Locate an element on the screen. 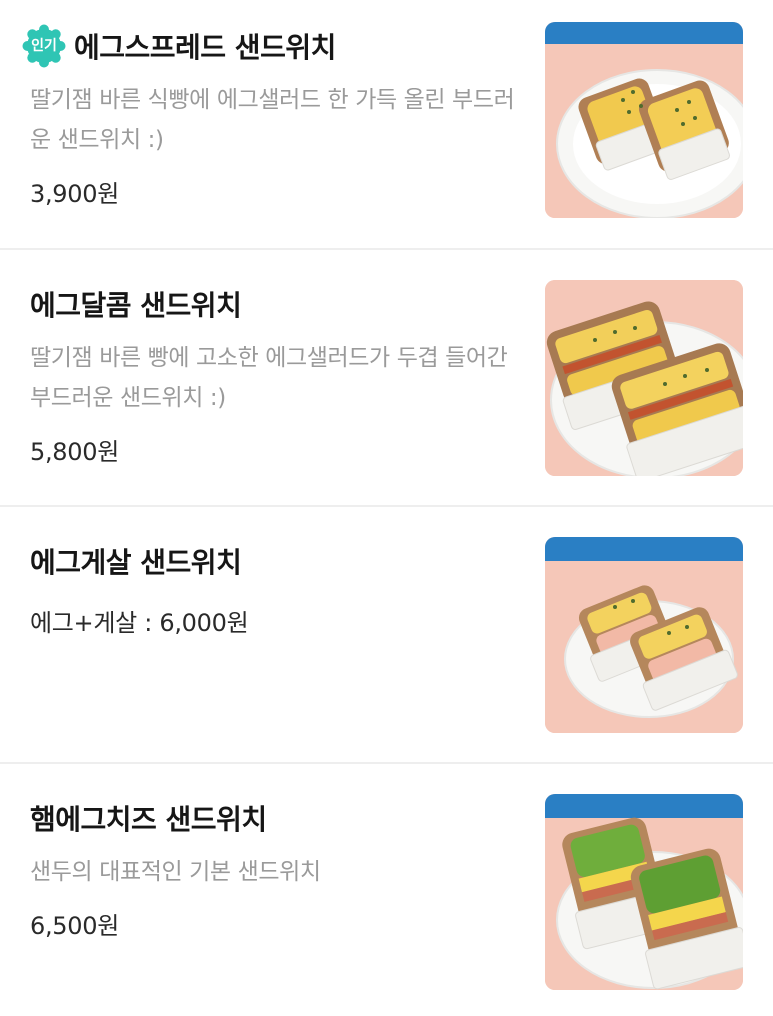  menu-item-text: 에그게살 샌드위치 에그+게살 : 6,000원 is located at coordinates (276, 587).